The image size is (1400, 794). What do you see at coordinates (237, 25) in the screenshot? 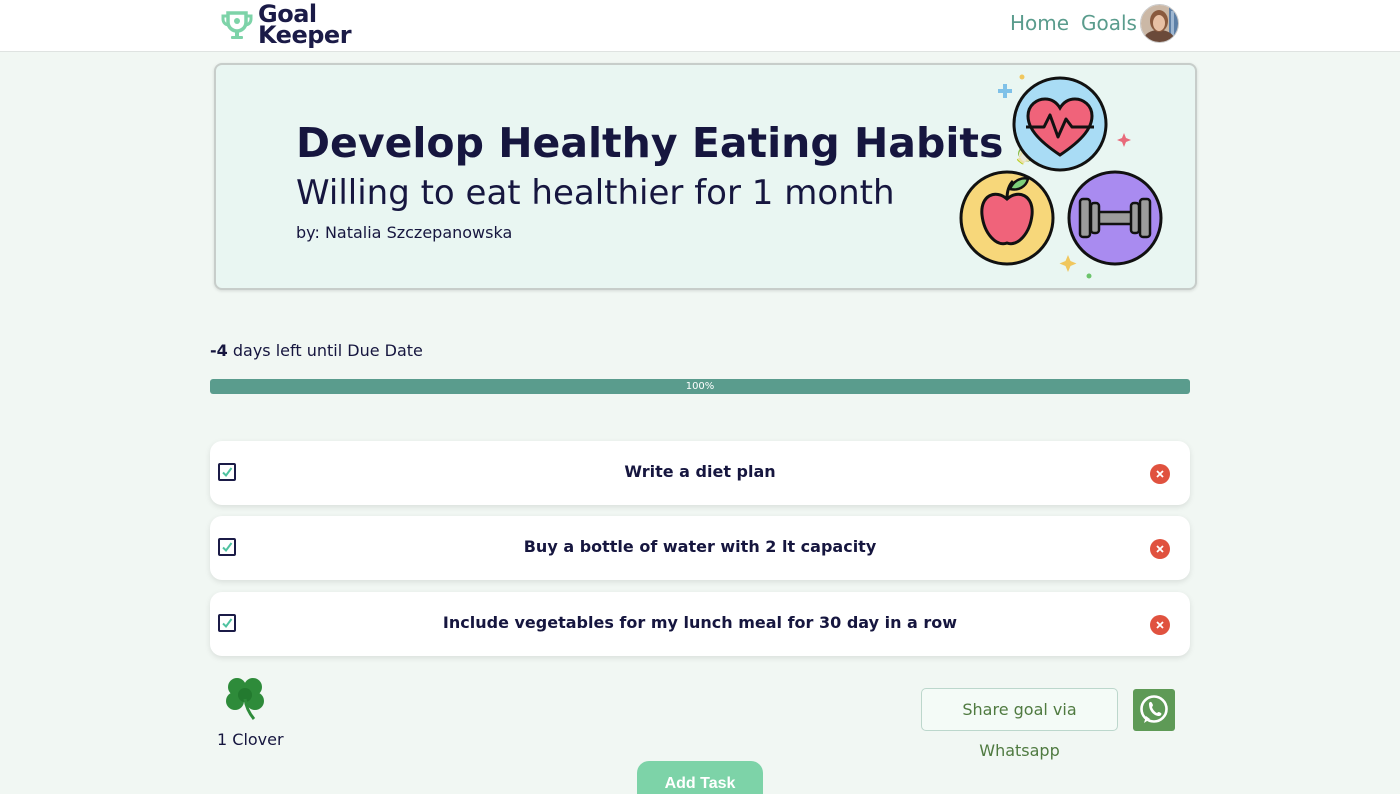
I see `trophy-icon` at bounding box center [237, 25].